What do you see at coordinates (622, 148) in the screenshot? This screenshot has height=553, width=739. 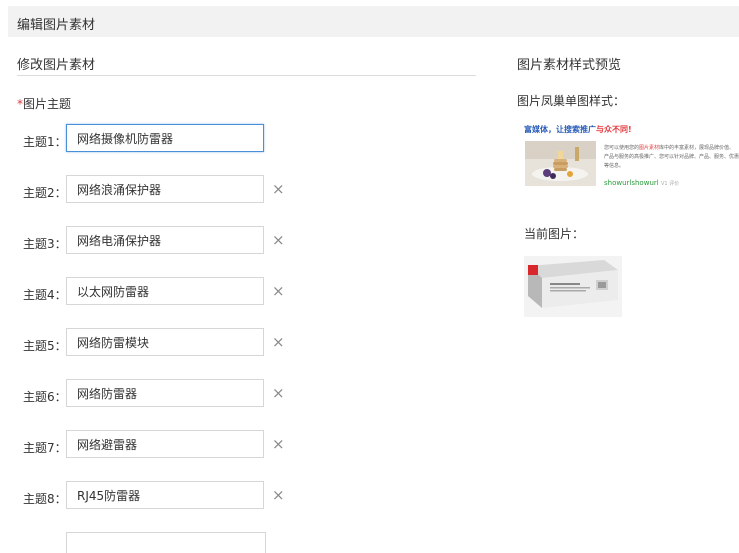 I see `preview-desc-part: 您可以使用您的` at bounding box center [622, 148].